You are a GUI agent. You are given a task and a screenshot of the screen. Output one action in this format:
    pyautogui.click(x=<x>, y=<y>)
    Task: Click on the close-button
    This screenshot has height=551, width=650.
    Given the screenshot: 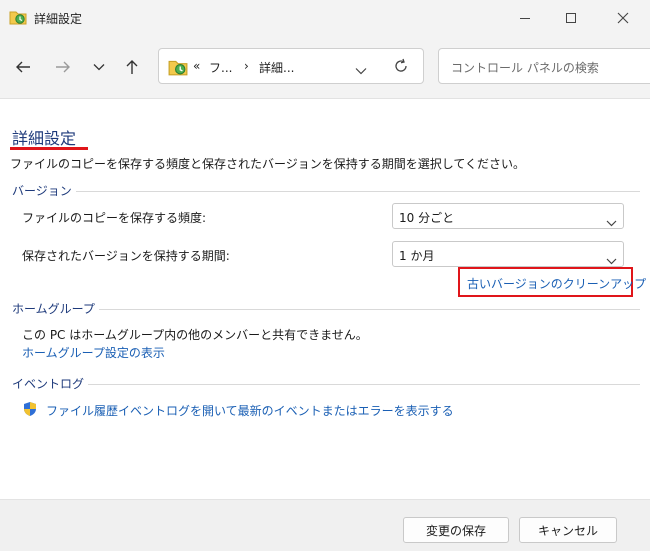 What is the action you would take?
    pyautogui.click(x=623, y=18)
    